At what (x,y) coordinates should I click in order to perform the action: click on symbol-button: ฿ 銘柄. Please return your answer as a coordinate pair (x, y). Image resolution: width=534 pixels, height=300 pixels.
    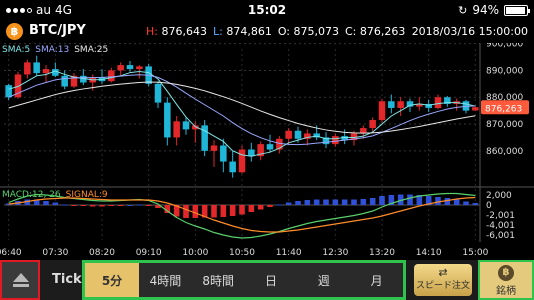
    Looking at the image, I should click on (506, 280).